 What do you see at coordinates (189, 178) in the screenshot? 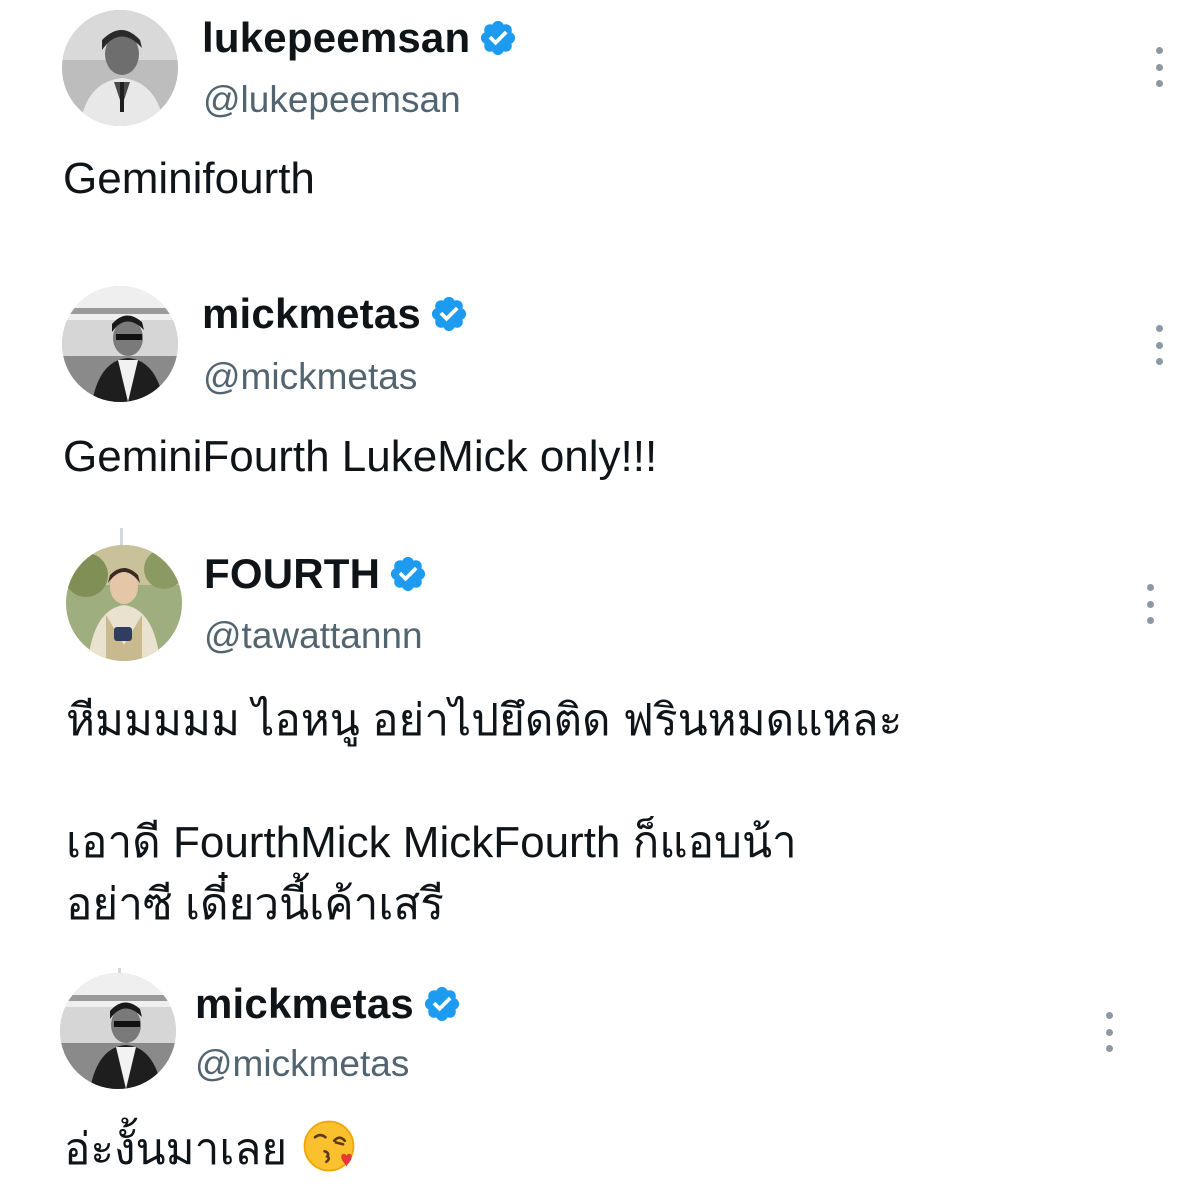
I see `tweet-text-line: Geminifourth` at bounding box center [189, 178].